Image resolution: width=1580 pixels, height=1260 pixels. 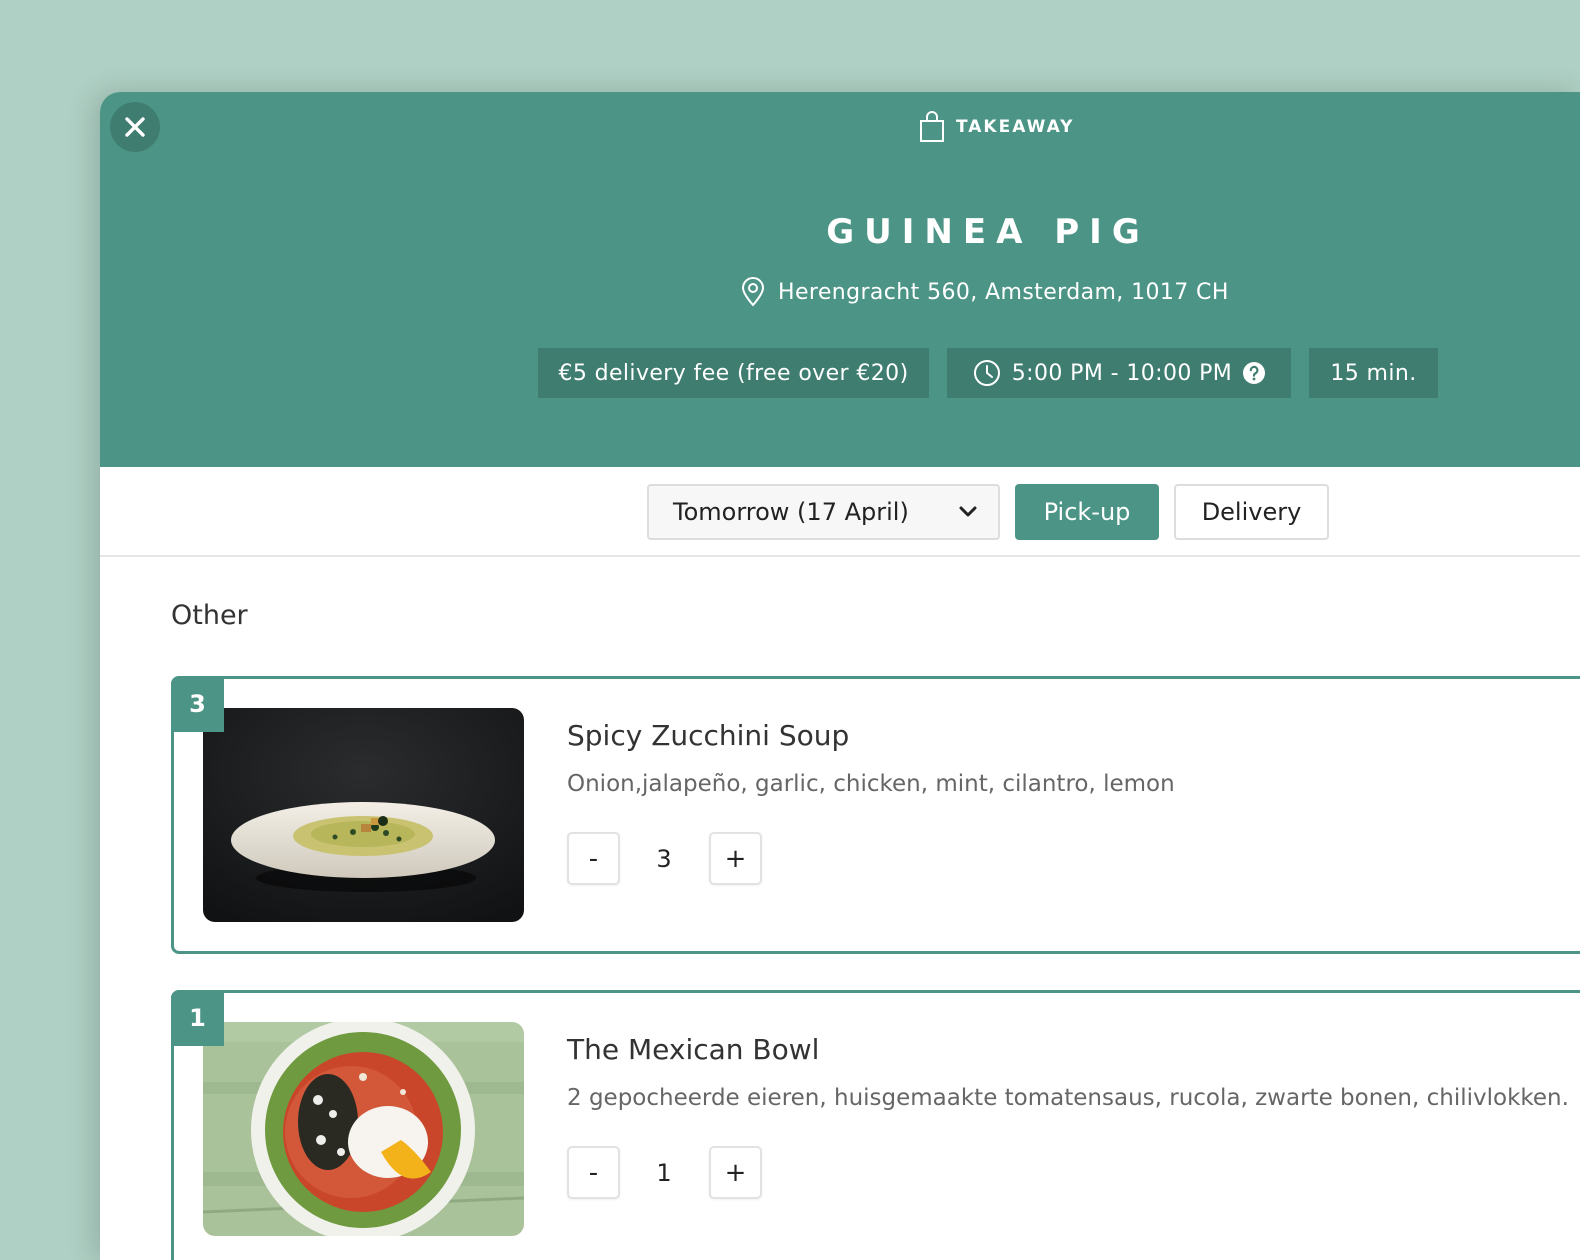 I want to click on pickup-button: Pick-up, so click(x=1087, y=512).